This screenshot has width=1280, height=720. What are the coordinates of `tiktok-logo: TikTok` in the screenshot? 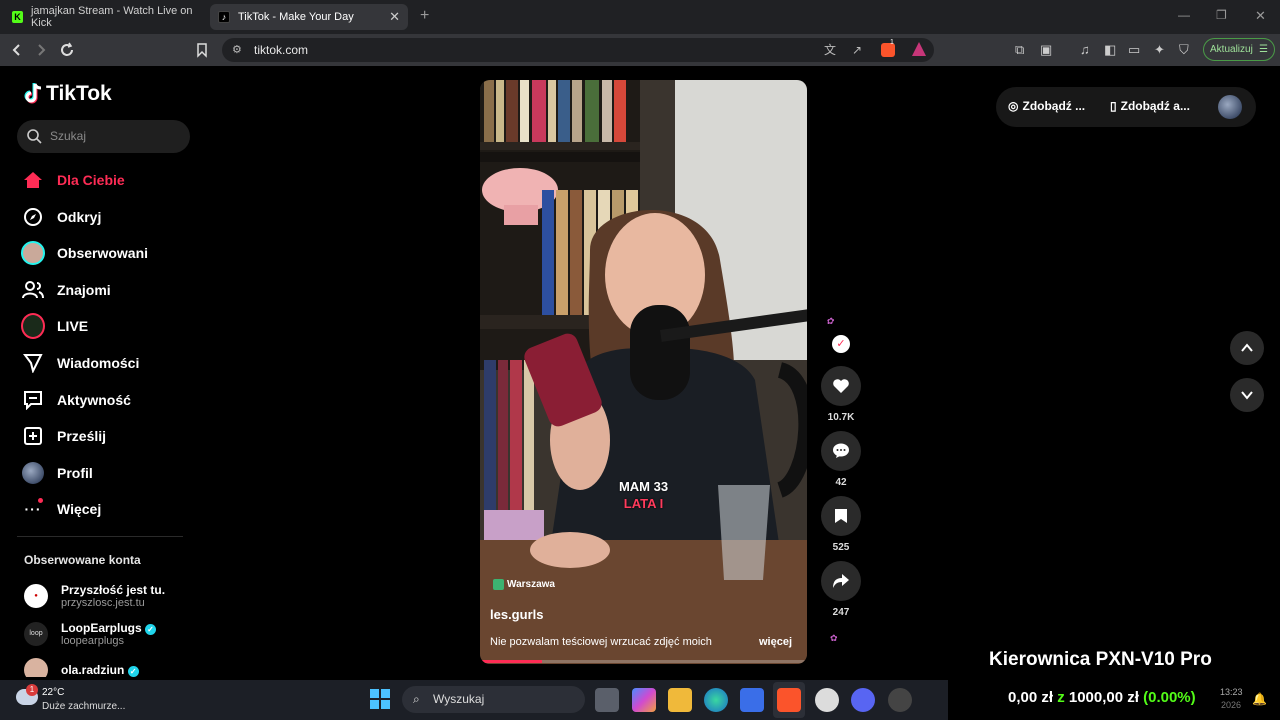 It's located at (67, 94).